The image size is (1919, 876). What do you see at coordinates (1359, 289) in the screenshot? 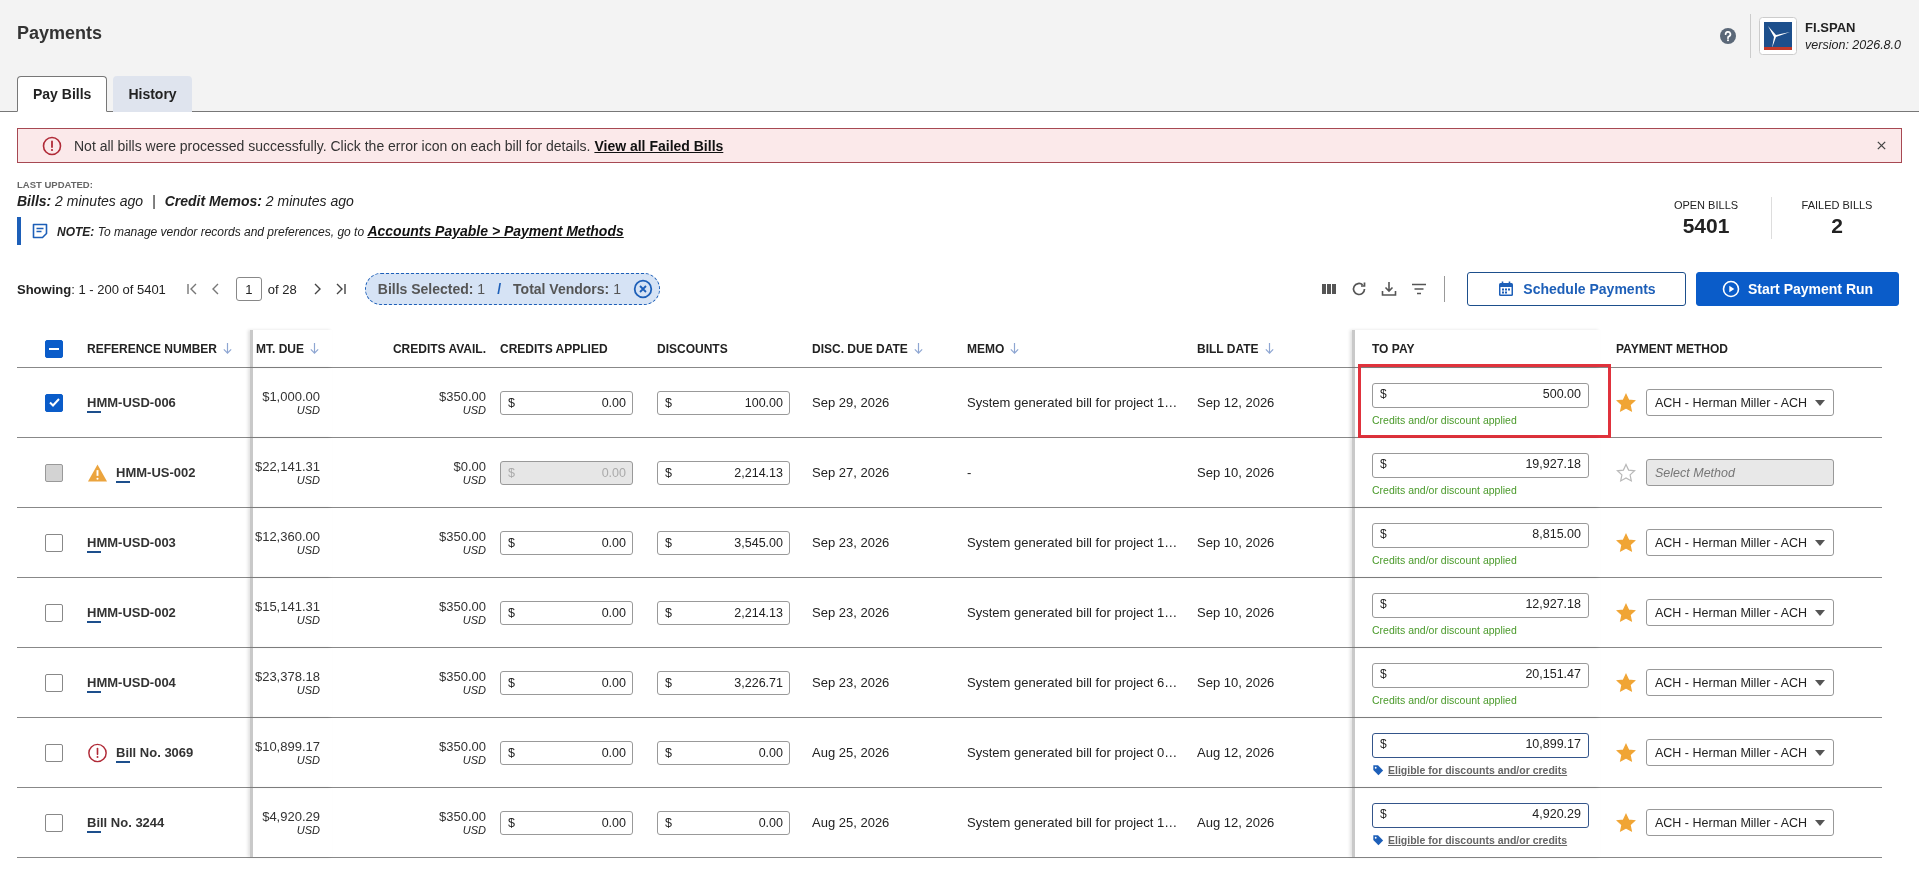
I see `refresh-icon` at bounding box center [1359, 289].